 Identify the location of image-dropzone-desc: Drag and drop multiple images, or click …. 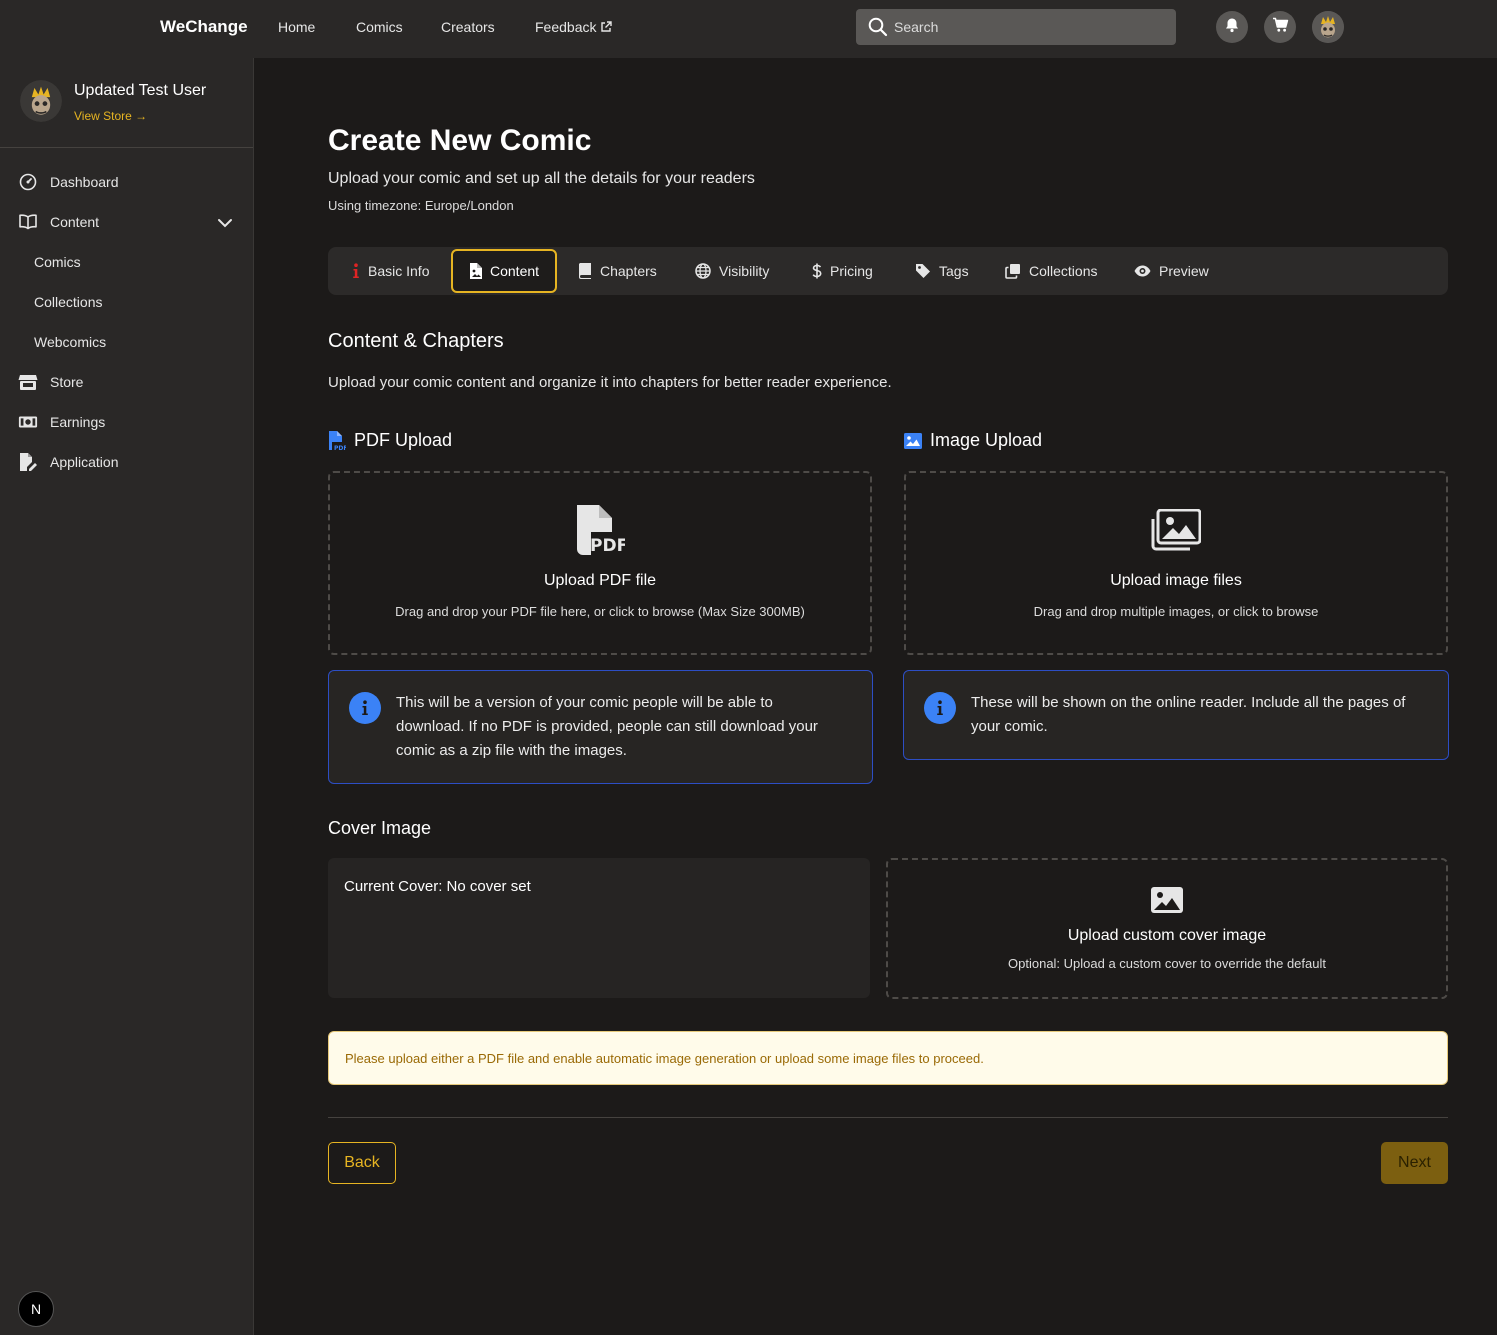
(1176, 611).